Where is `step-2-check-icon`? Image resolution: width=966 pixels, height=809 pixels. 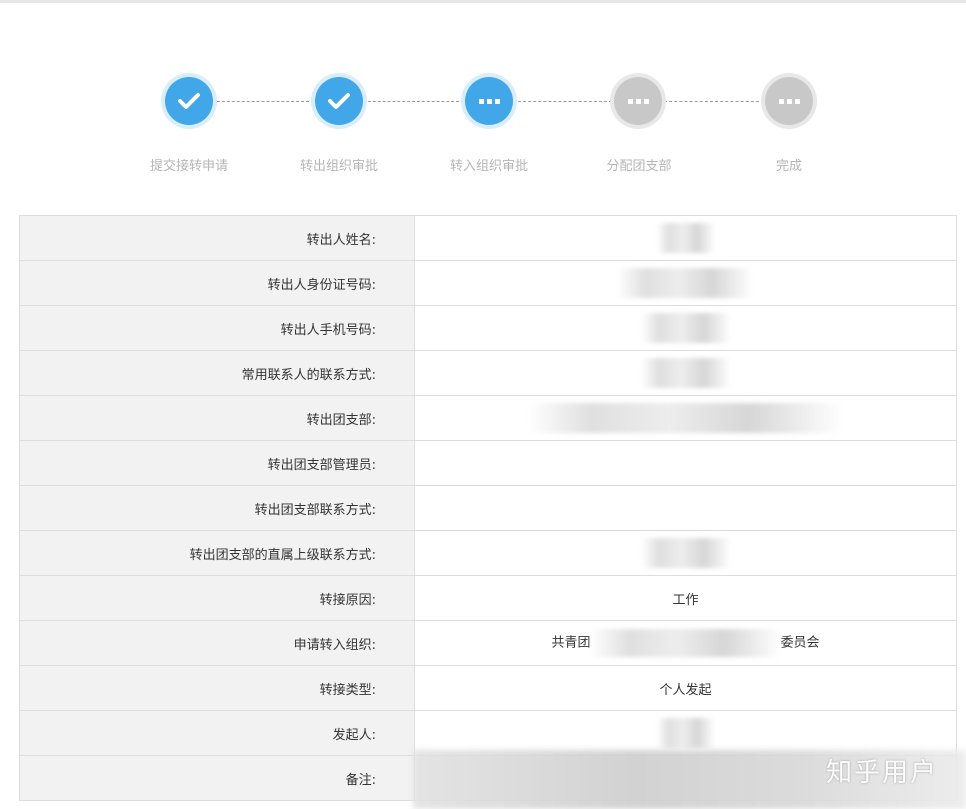
step-2-check-icon is located at coordinates (339, 101).